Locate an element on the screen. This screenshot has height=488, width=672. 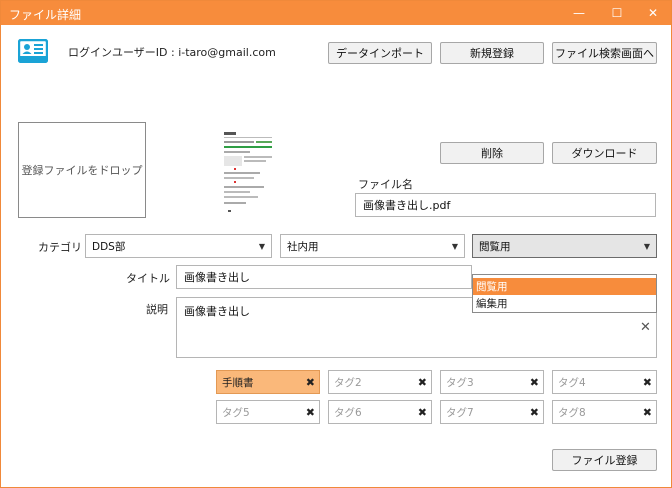
description-label: 説明 is located at coordinates (157, 309).